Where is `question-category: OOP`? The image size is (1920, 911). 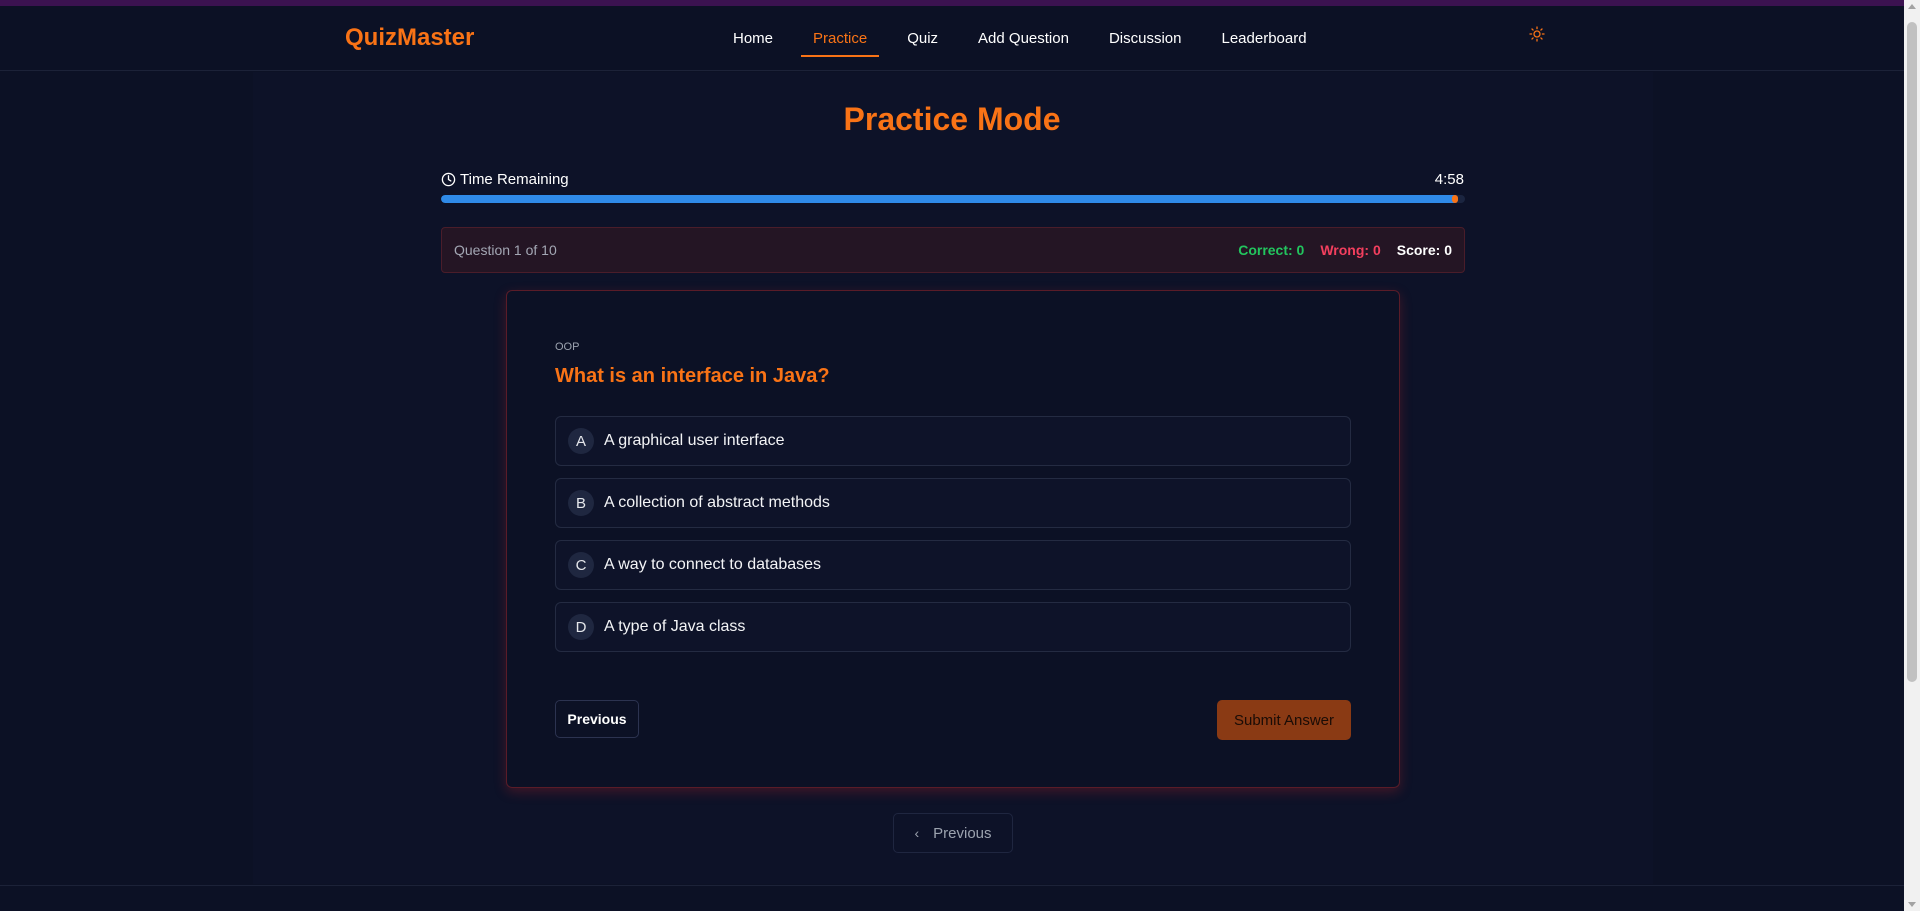
question-category: OOP is located at coordinates (567, 347).